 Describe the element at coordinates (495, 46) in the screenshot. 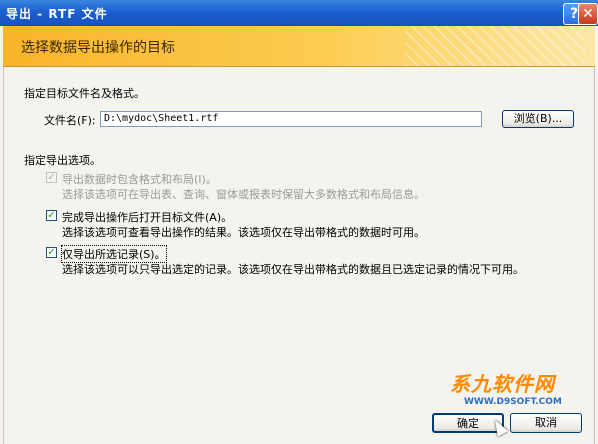

I see `banner-pattern` at that location.